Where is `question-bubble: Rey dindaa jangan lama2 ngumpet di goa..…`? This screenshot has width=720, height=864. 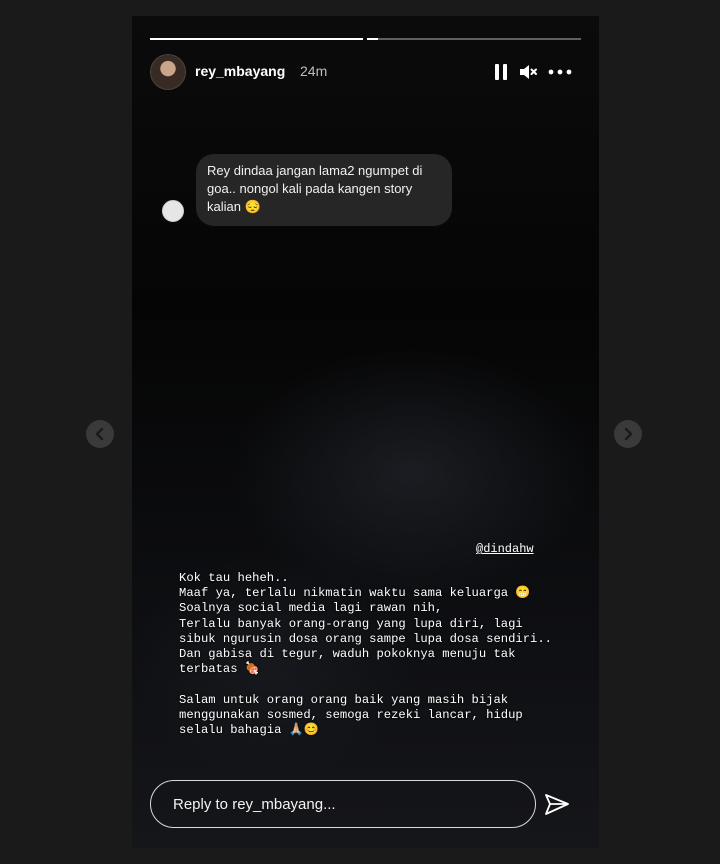 question-bubble: Rey dindaa jangan lama2 ngumpet di goa..… is located at coordinates (324, 190).